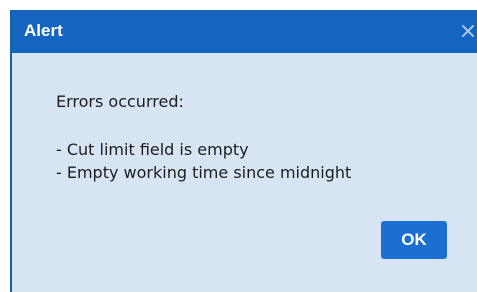 The width and height of the screenshot is (477, 292). Describe the element at coordinates (204, 172) in the screenshot. I see `error-item: - Empty working time since midnight` at that location.